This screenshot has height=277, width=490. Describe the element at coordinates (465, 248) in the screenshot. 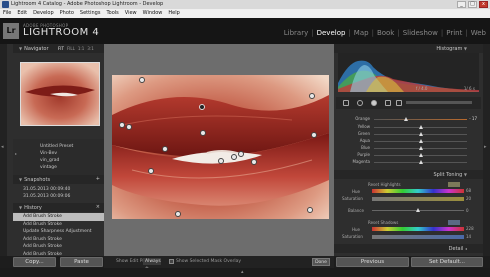

I see `expand-triangle-icon: ◂` at that location.